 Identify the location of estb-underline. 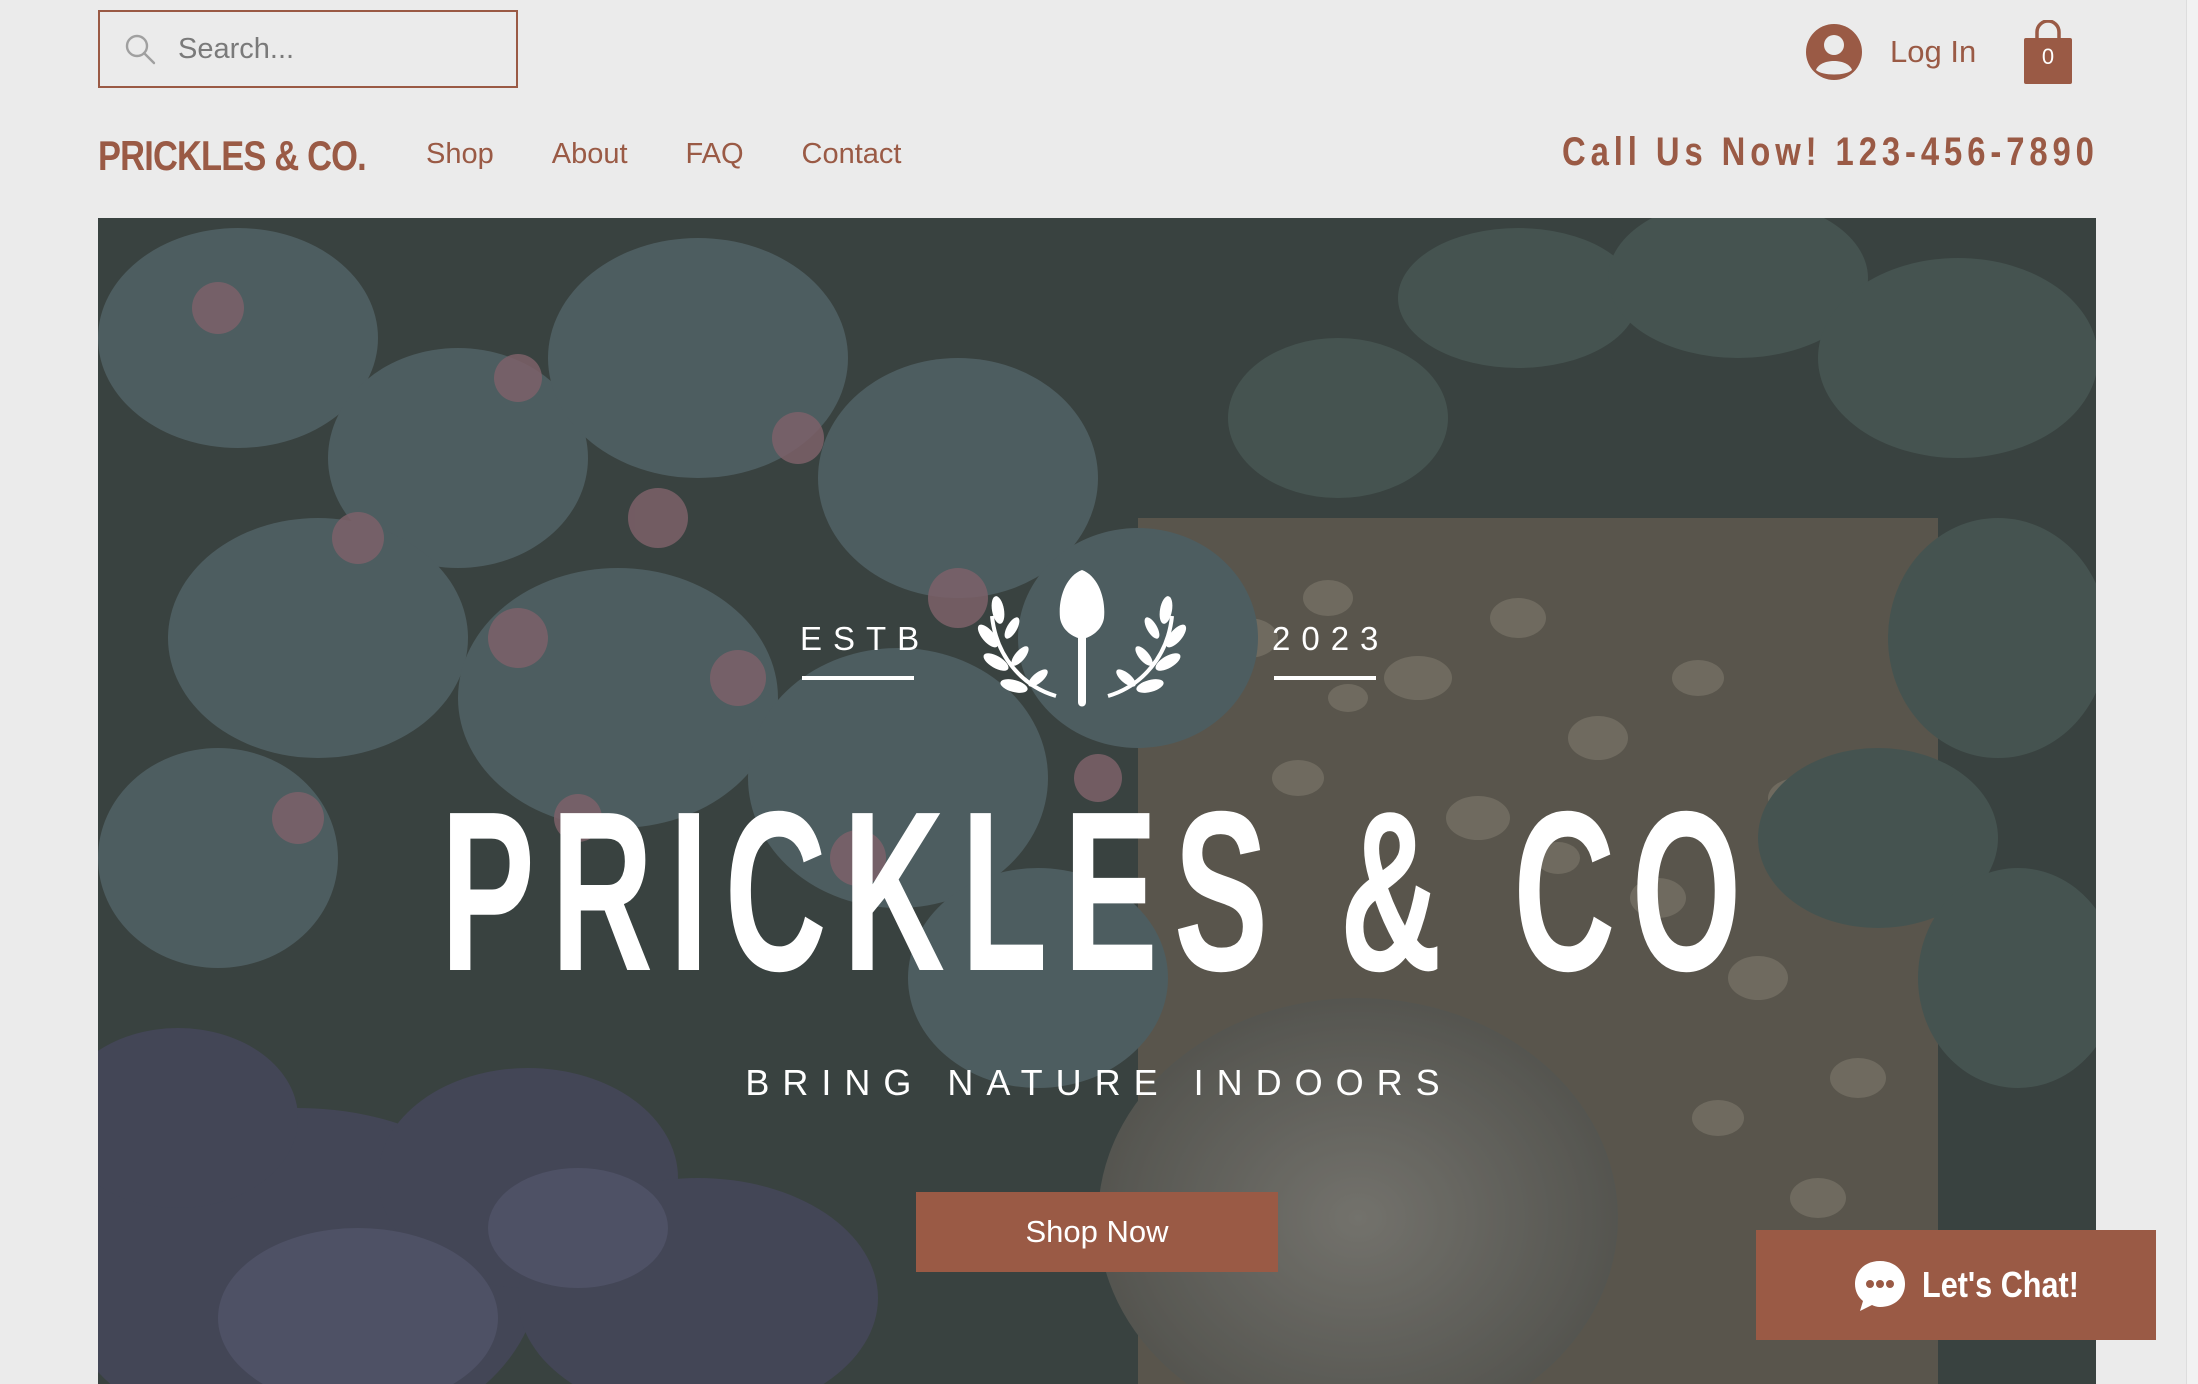
(858, 678).